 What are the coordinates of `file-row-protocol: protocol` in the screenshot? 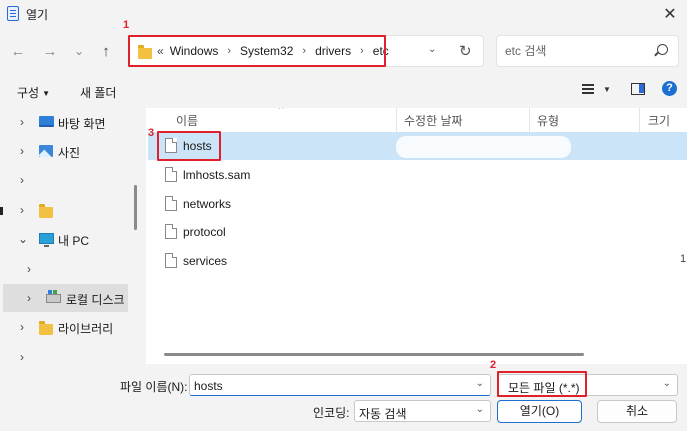 It's located at (417, 232).